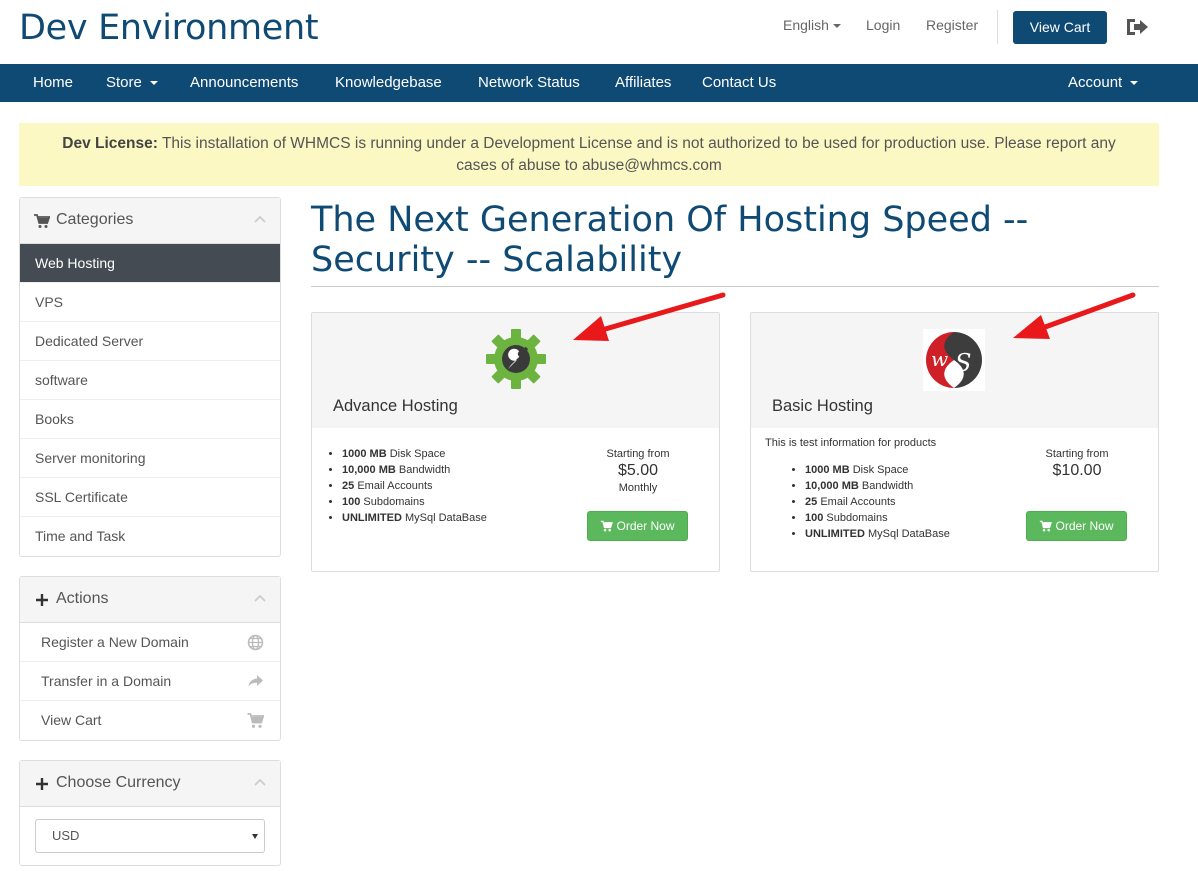 This screenshot has width=1198, height=871. What do you see at coordinates (529, 83) in the screenshot?
I see `nav-network-status: Network Status` at bounding box center [529, 83].